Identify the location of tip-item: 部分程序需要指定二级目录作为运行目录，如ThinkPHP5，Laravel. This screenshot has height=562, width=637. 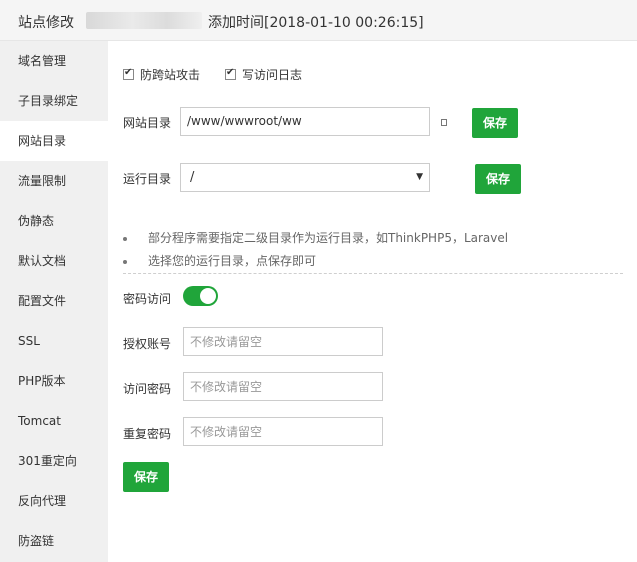
(315, 237).